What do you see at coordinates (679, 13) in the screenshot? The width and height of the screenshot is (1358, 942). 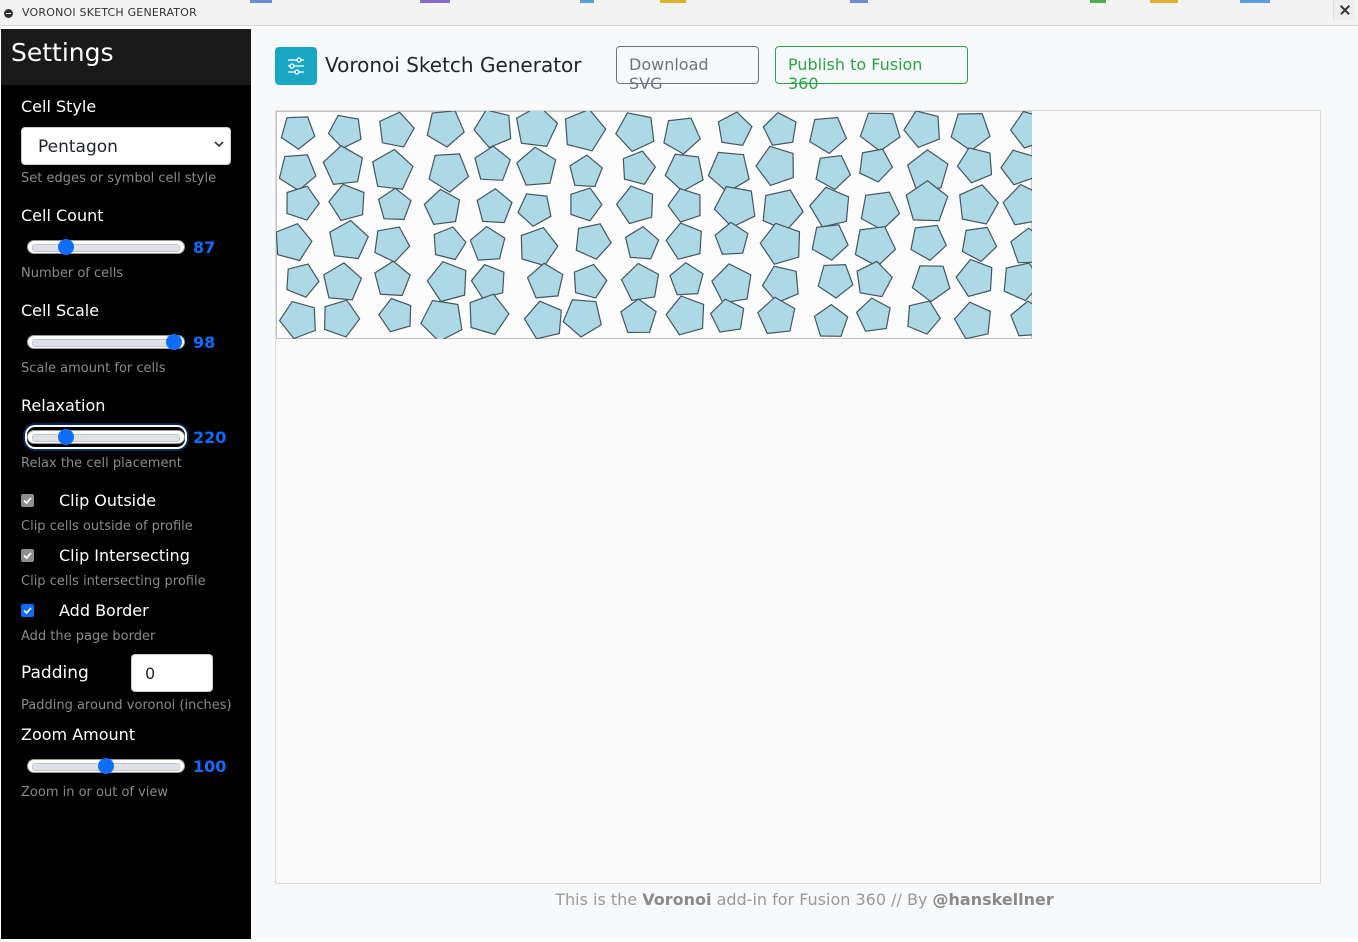 I see `window-titlebar: VORONOI SKETCH GENERATOR` at bounding box center [679, 13].